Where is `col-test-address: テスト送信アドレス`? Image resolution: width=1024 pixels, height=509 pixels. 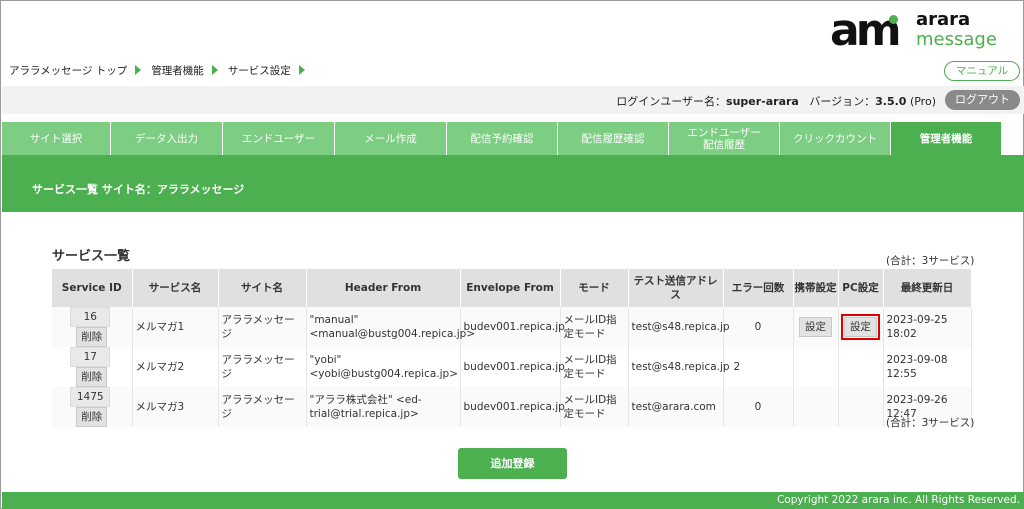 col-test-address: テスト送信アドレス is located at coordinates (676, 288).